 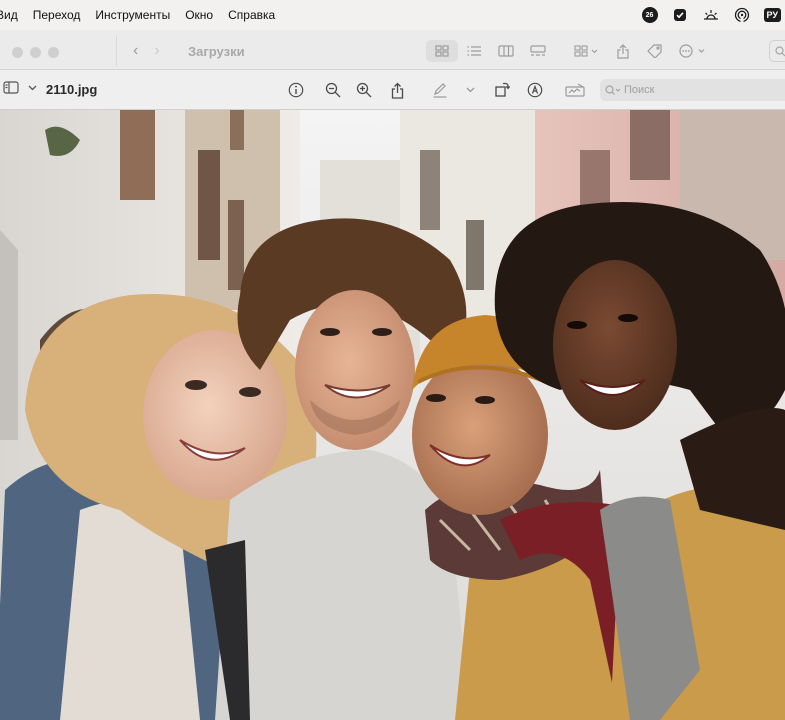 I want to click on column-view-button, so click(x=506, y=51).